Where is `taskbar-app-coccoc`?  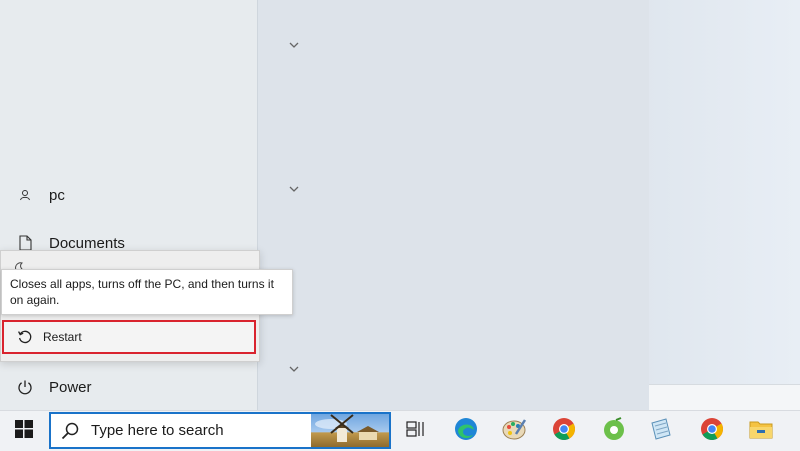 taskbar-app-coccoc is located at coordinates (614, 431).